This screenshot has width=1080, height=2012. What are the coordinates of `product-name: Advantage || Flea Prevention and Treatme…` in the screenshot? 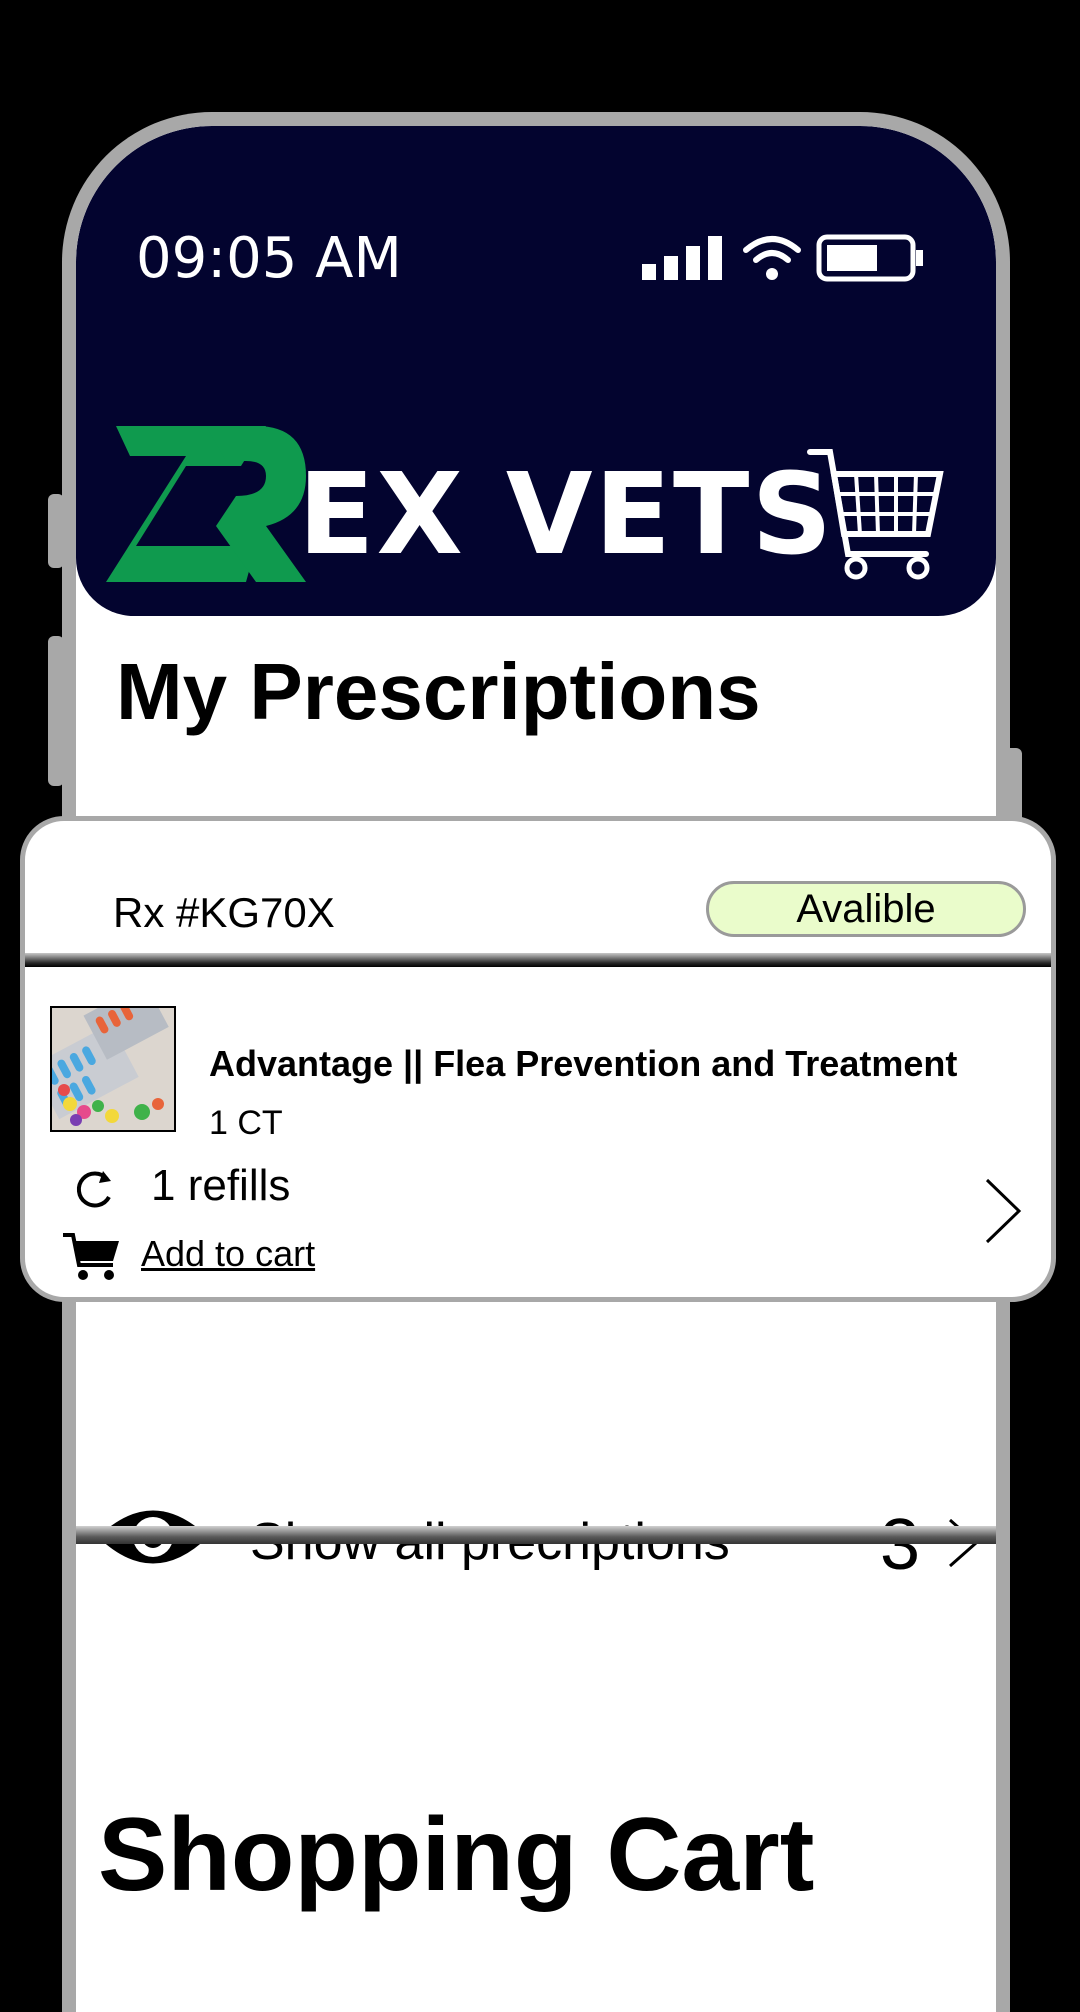 It's located at (583, 1063).